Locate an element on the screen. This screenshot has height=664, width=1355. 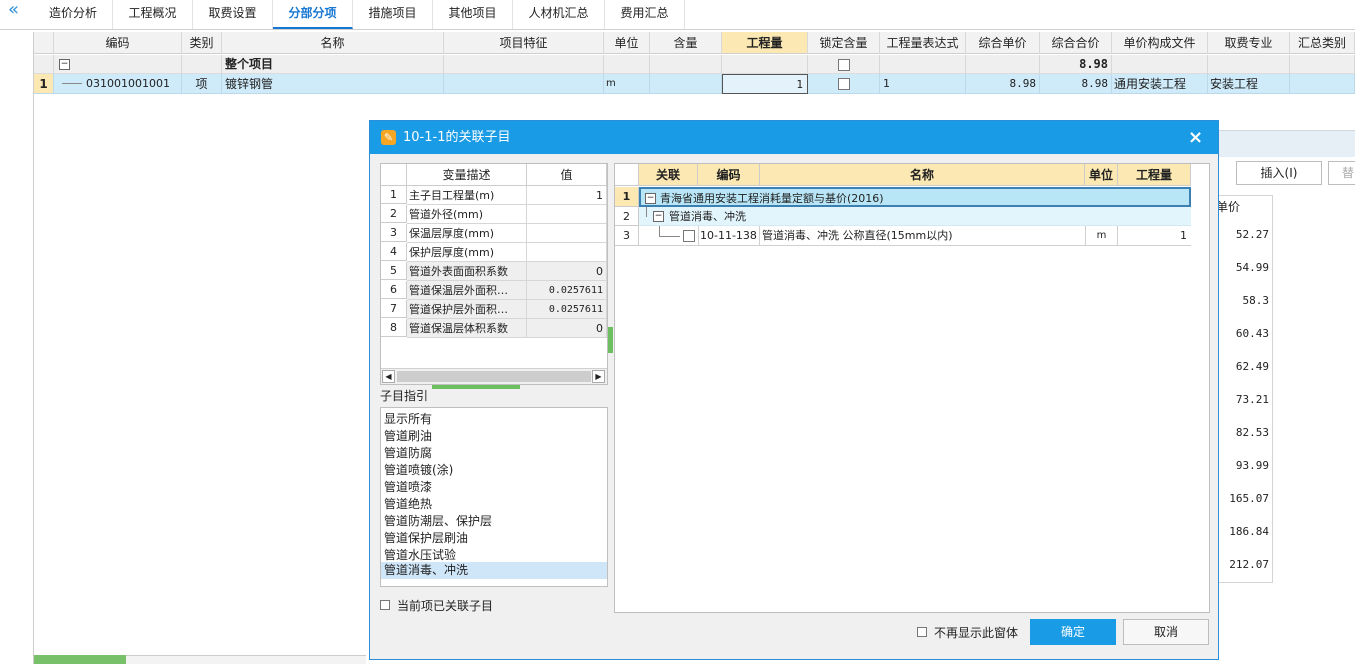
row-expr-cell: 1 is located at coordinates (923, 84).